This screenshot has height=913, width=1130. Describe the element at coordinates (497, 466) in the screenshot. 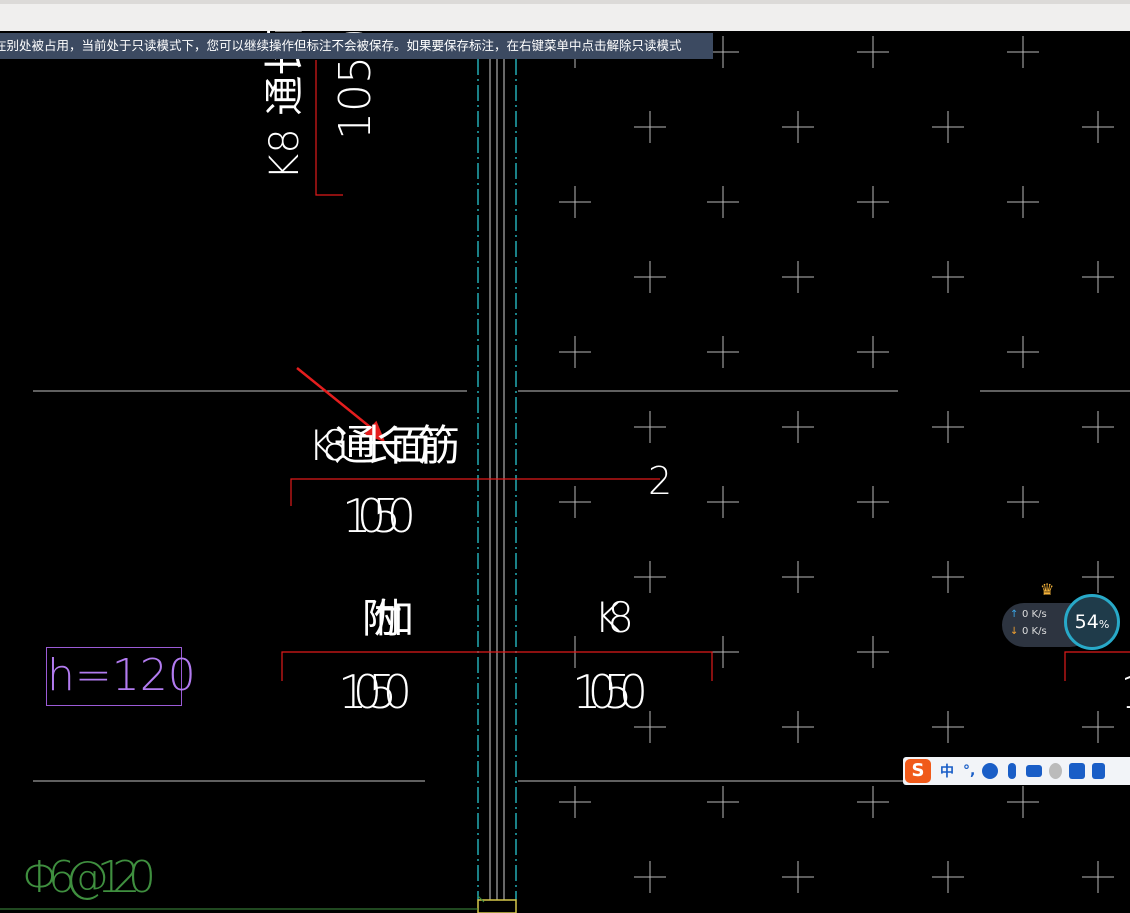

I see `wall-lines` at that location.